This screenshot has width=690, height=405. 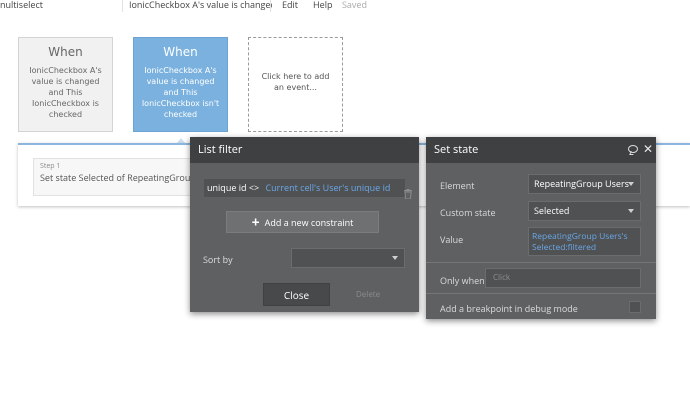 What do you see at coordinates (408, 191) in the screenshot?
I see `trash-icon` at bounding box center [408, 191].